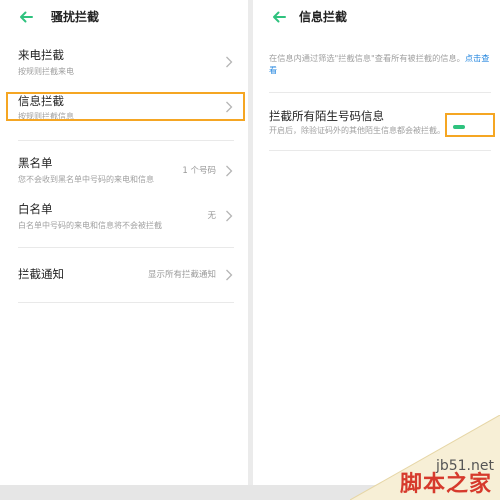 The width and height of the screenshot is (500, 500). Describe the element at coordinates (75, 17) in the screenshot. I see `page-title: 骚扰拦截` at that location.